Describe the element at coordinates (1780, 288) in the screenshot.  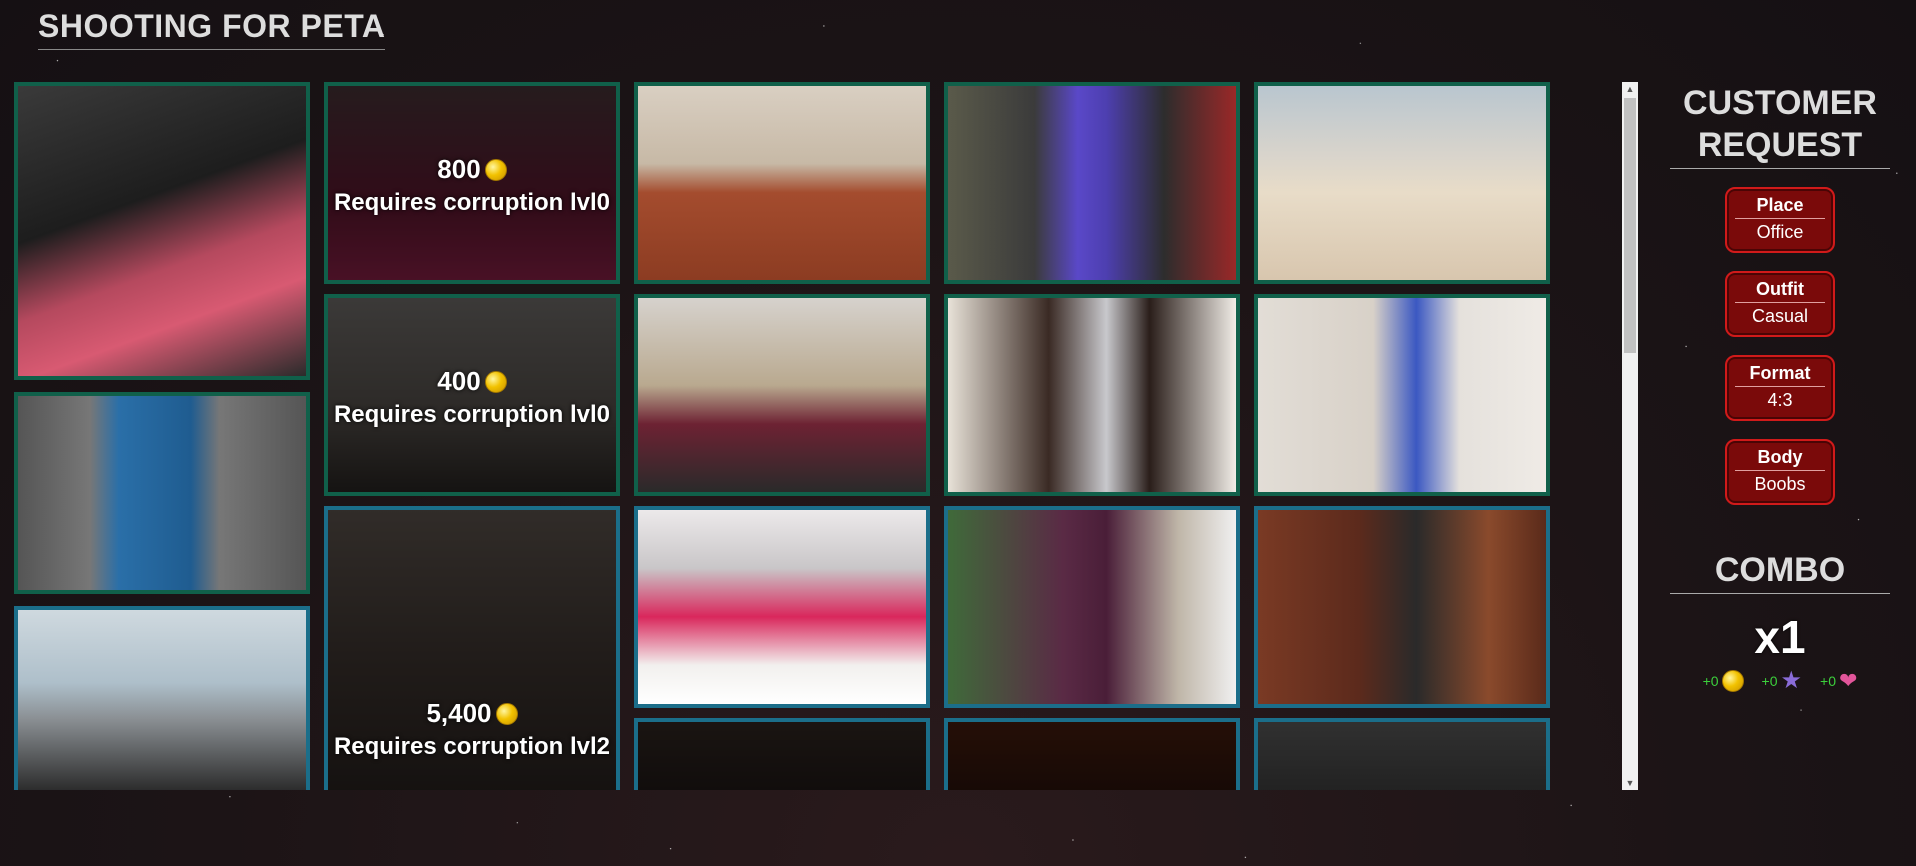
I see `request-label: Outfit` at that location.